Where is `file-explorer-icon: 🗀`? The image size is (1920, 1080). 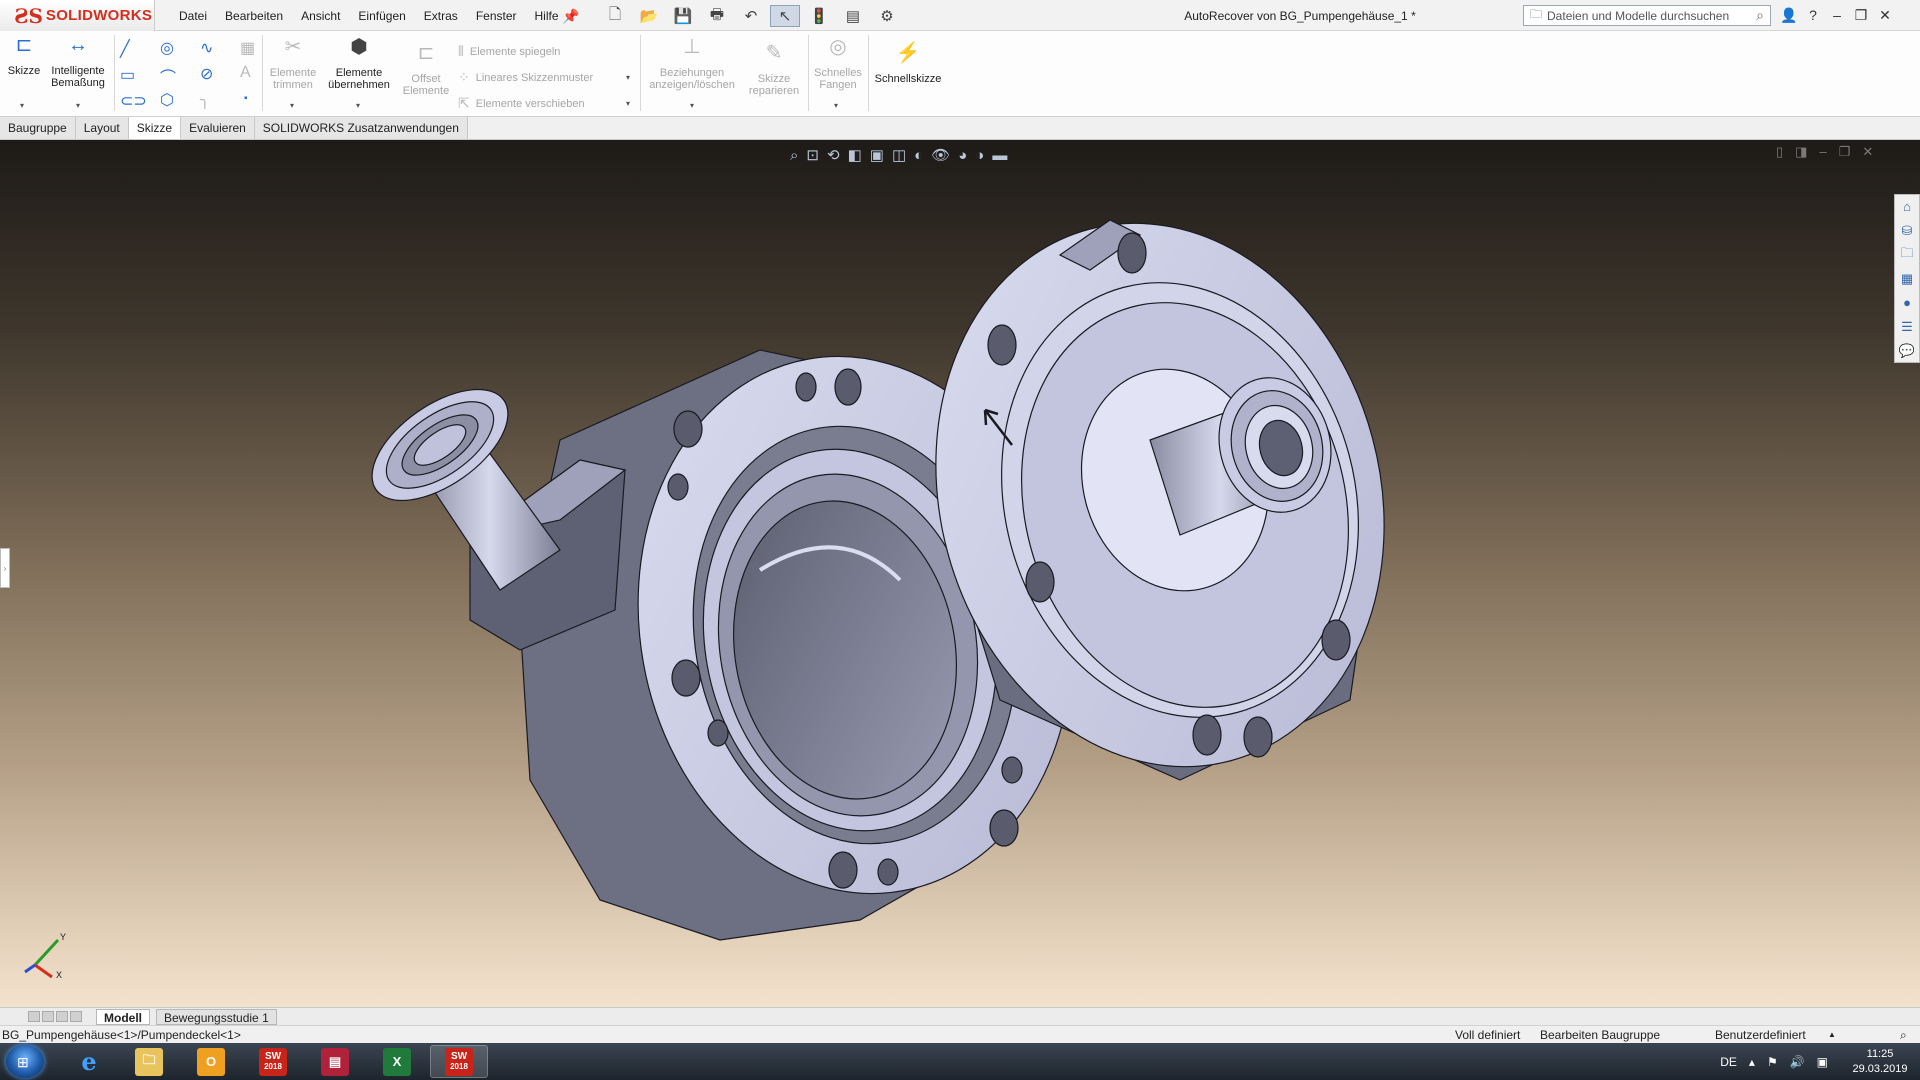 file-explorer-icon: 🗀 is located at coordinates (1907, 254).